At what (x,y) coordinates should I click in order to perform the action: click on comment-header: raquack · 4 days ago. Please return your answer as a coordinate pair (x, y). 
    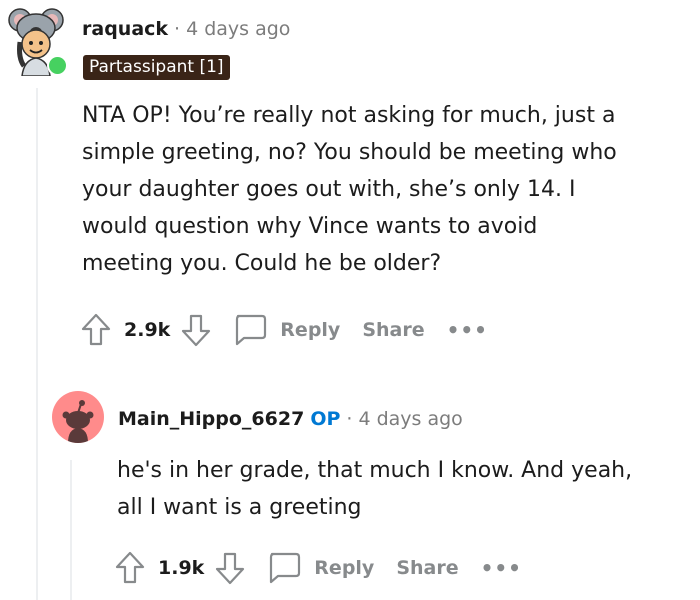
    Looking at the image, I should click on (186, 29).